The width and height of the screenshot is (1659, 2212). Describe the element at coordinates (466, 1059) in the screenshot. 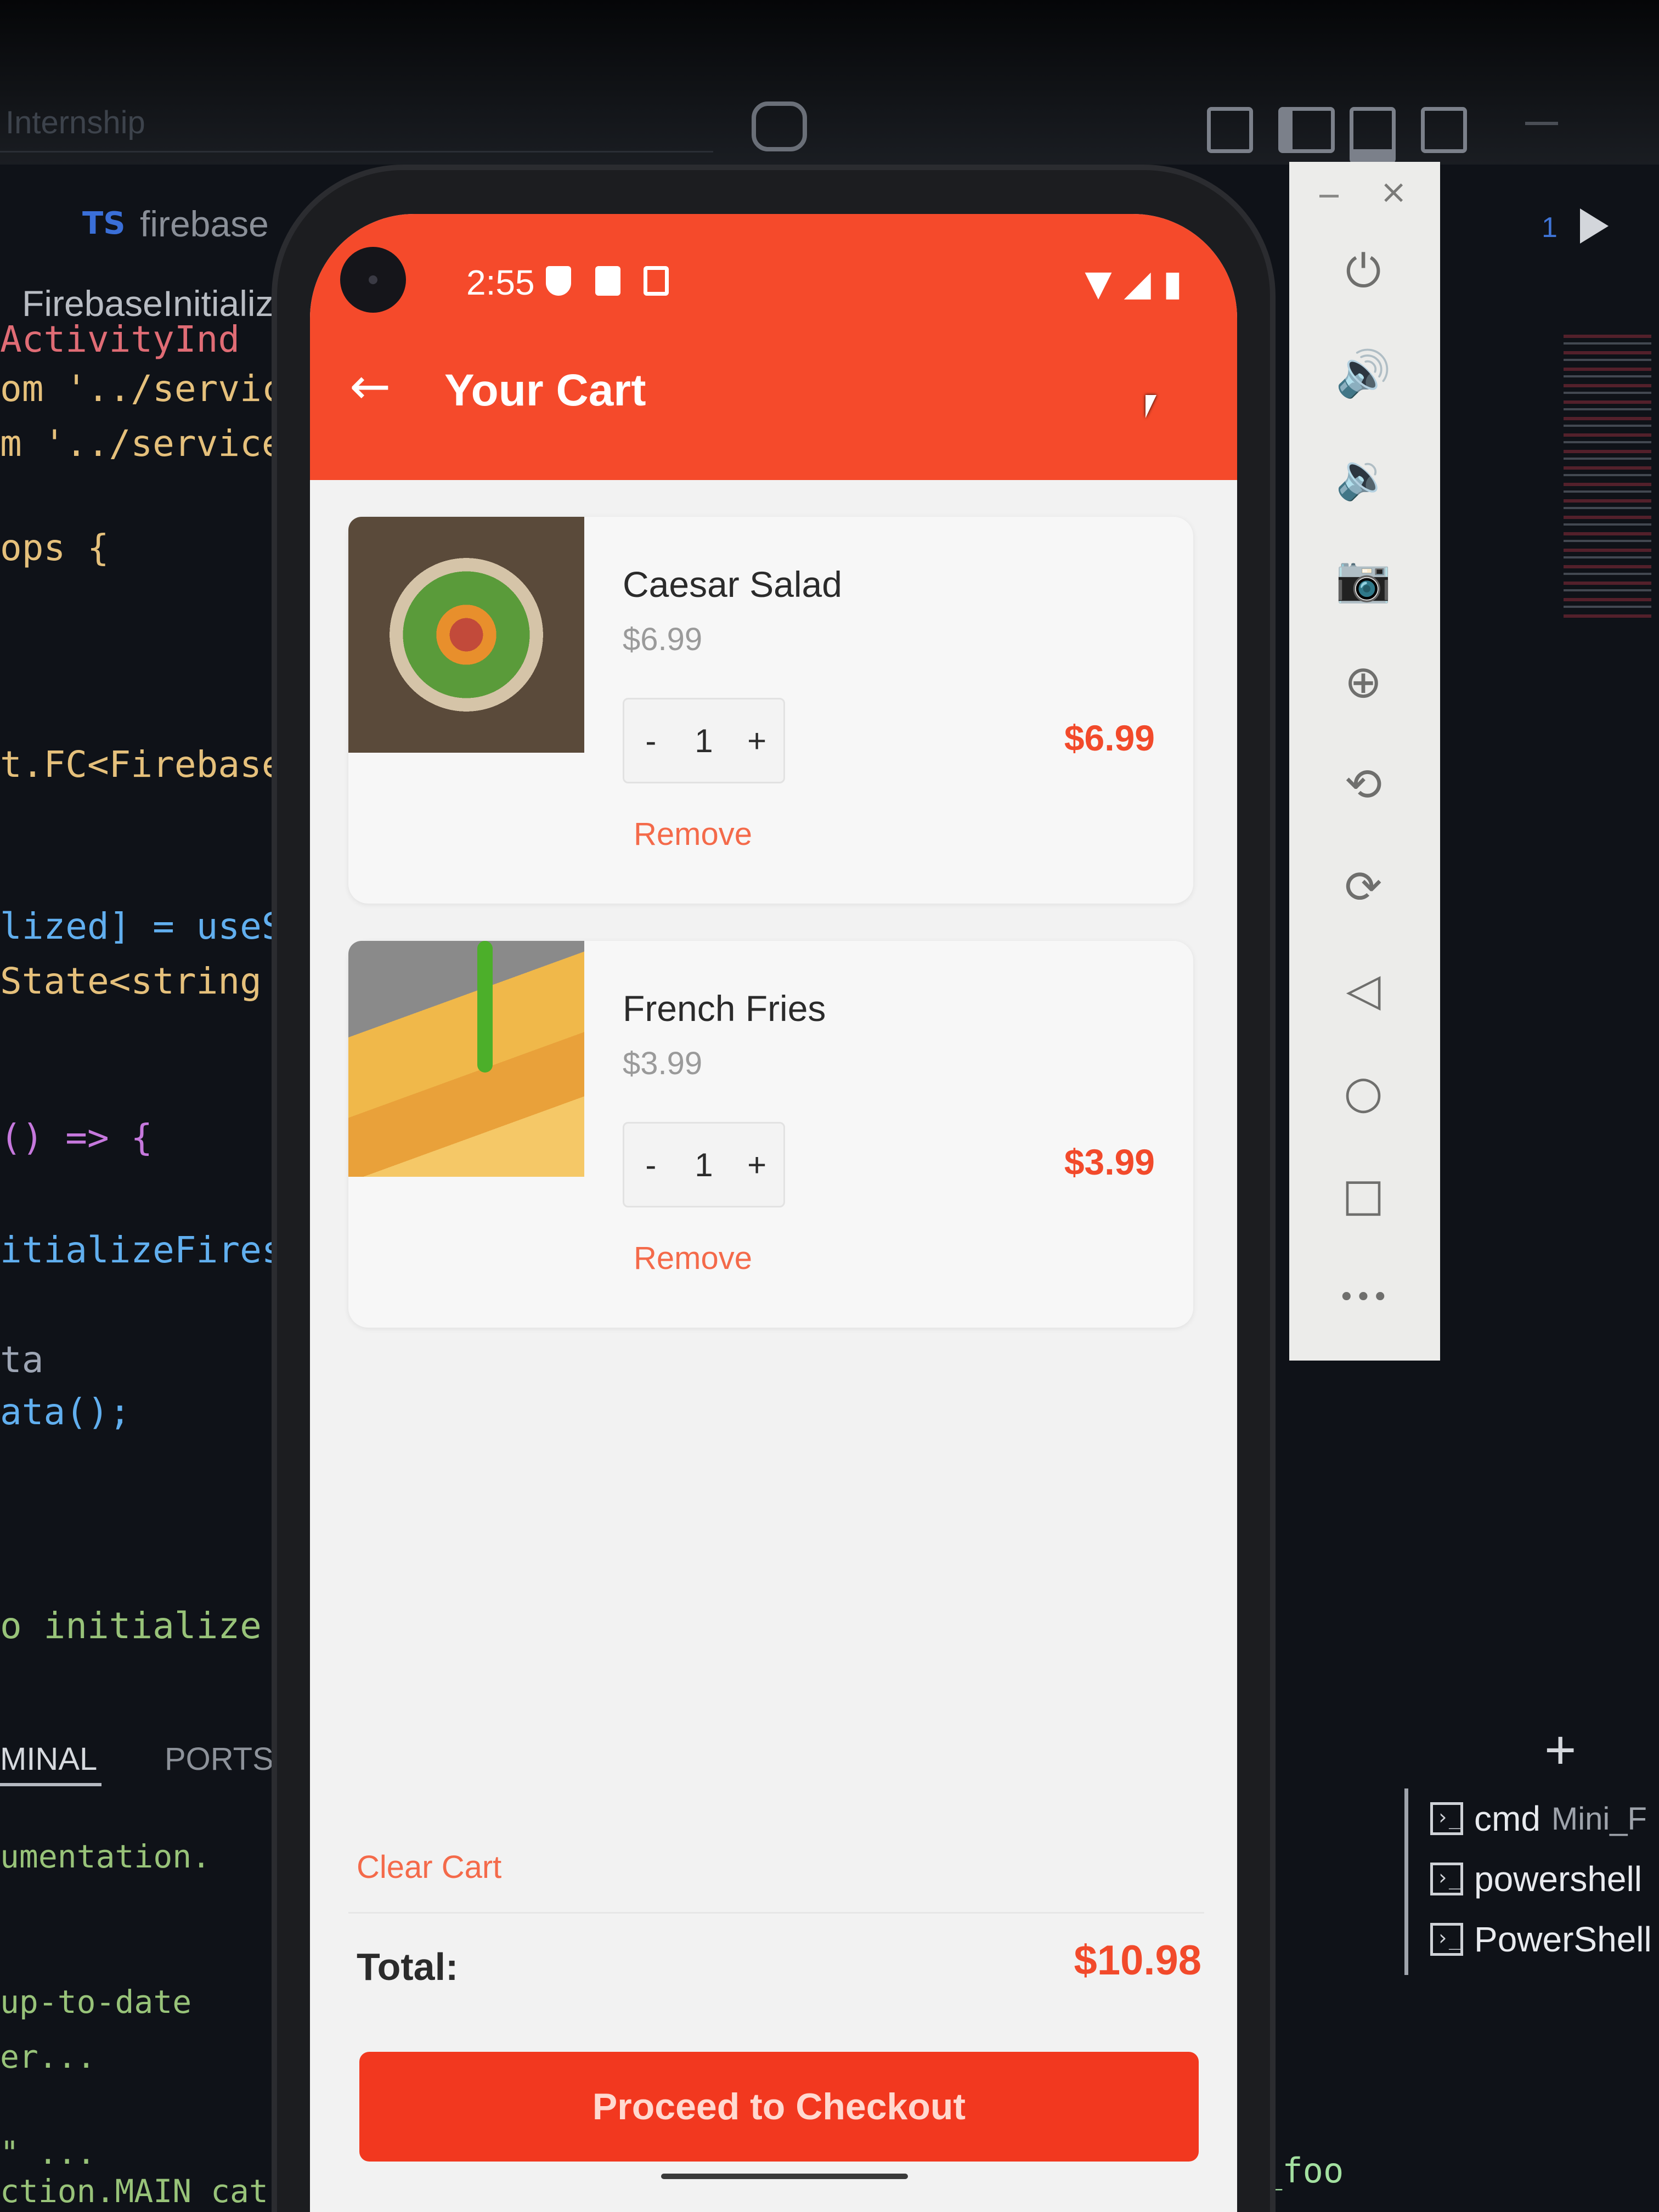

I see `french-fries-image` at that location.